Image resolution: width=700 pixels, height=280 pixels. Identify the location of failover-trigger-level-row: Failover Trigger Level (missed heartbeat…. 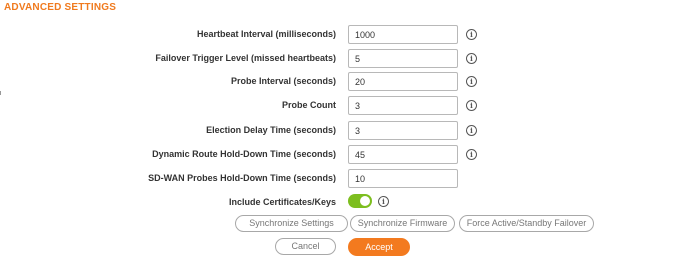
(350, 59).